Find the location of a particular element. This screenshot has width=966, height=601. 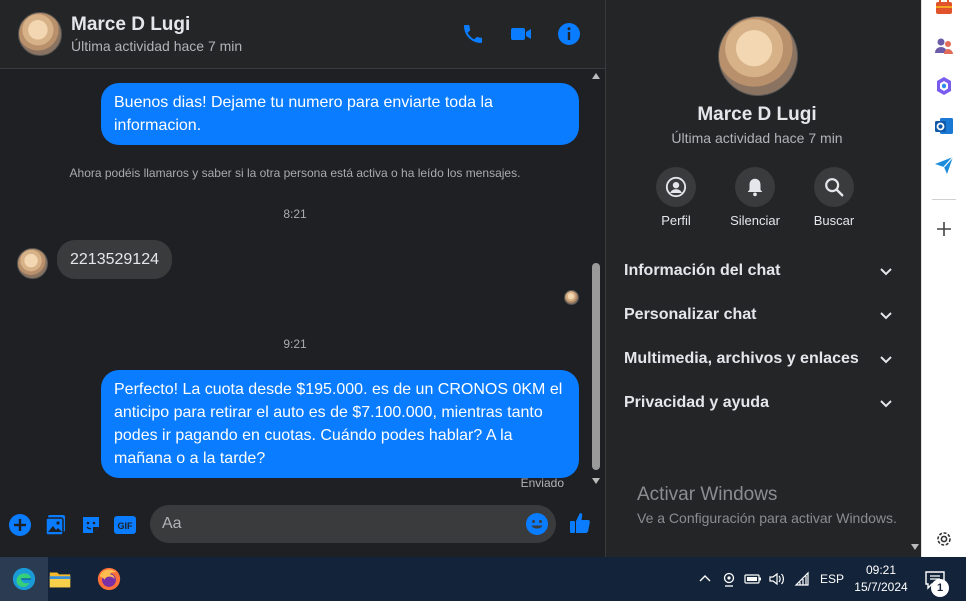

input-language: ESP is located at coordinates (832, 579).